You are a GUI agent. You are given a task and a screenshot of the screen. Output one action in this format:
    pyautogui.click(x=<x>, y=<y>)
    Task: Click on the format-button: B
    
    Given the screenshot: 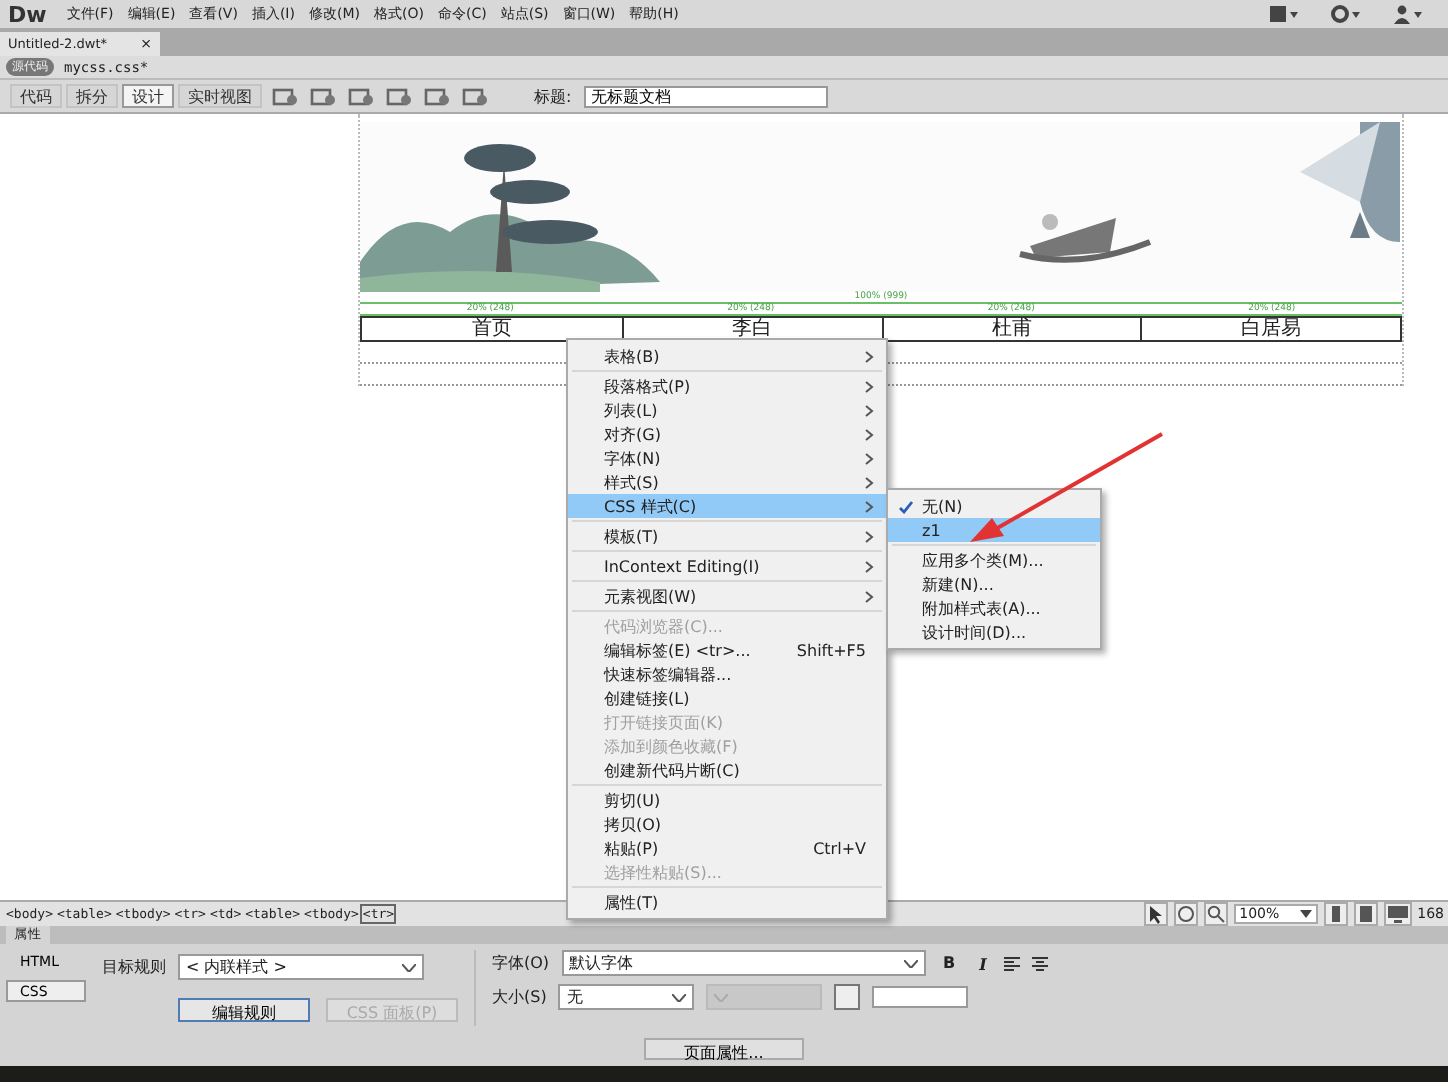 What is the action you would take?
    pyautogui.click(x=949, y=963)
    